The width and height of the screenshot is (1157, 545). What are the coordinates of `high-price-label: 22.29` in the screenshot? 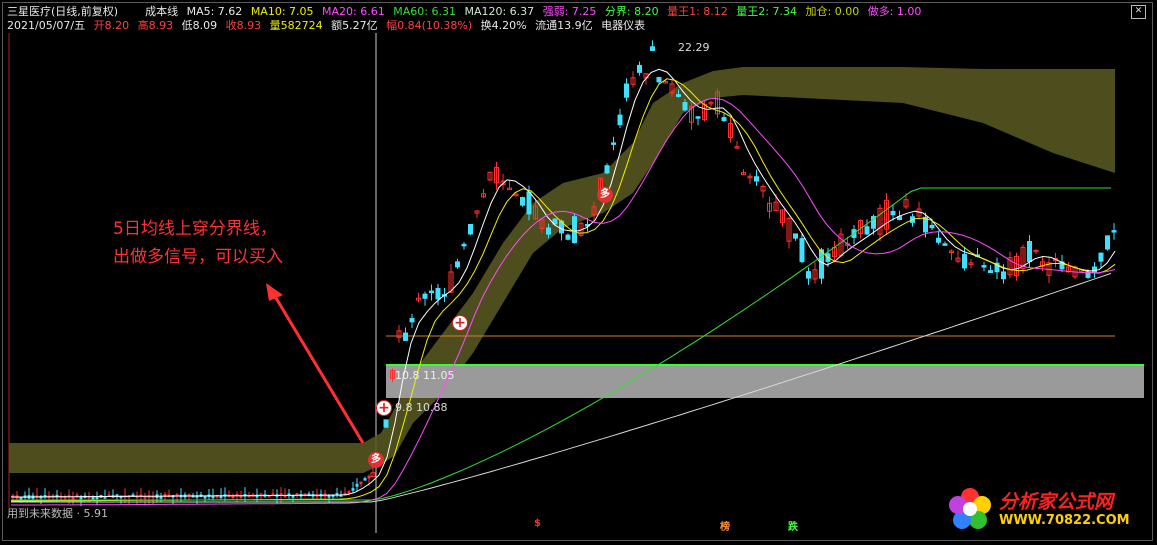 It's located at (694, 47).